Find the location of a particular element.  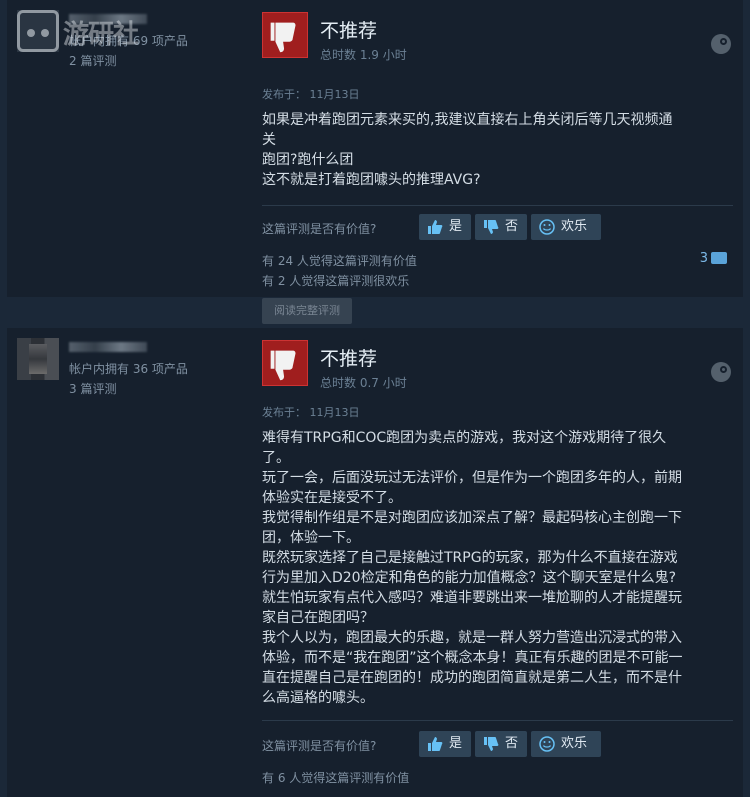

review-count: 2 篇评测 is located at coordinates (92, 60).